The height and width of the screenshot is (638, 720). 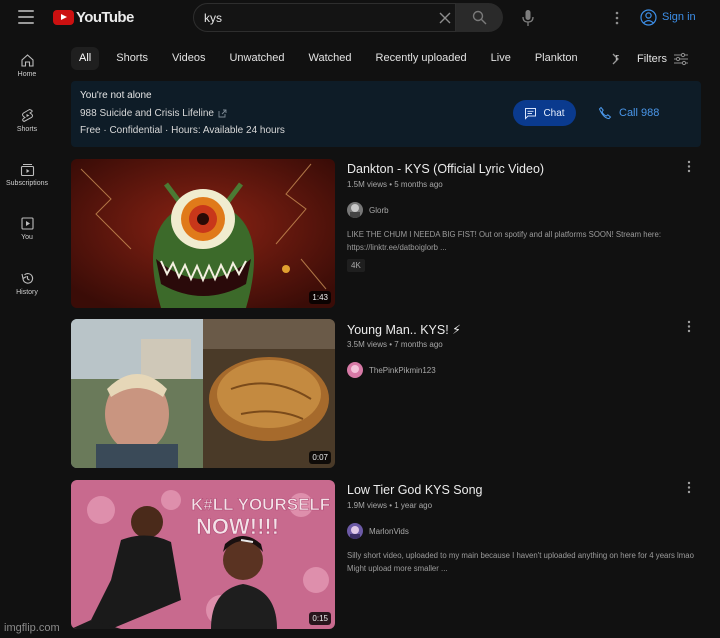 What do you see at coordinates (26, 17) in the screenshot?
I see `menu-button` at bounding box center [26, 17].